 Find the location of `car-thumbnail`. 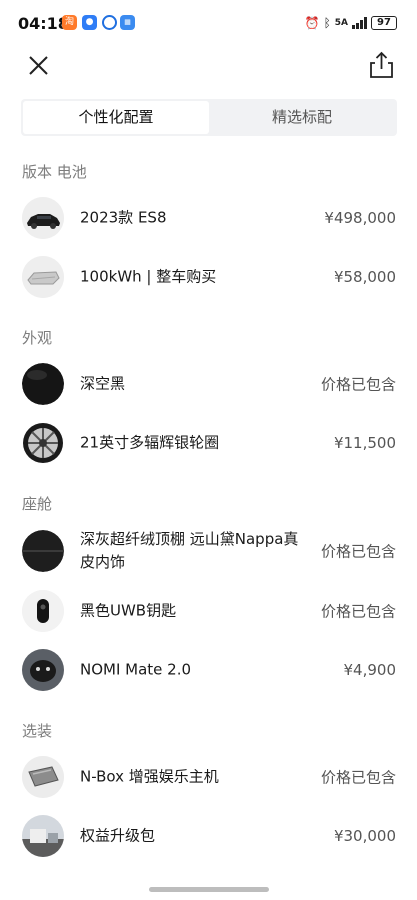

car-thumbnail is located at coordinates (43, 218).